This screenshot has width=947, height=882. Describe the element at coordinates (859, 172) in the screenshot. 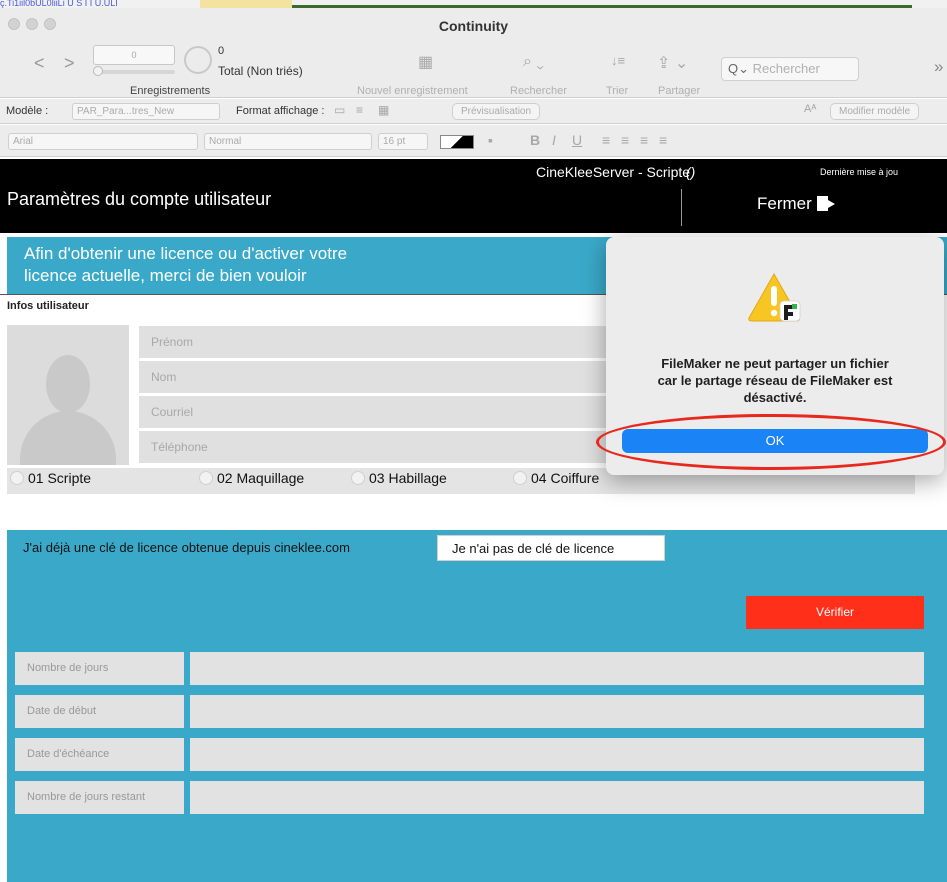

I see `last-update-label: Dernière mise à jou` at that location.